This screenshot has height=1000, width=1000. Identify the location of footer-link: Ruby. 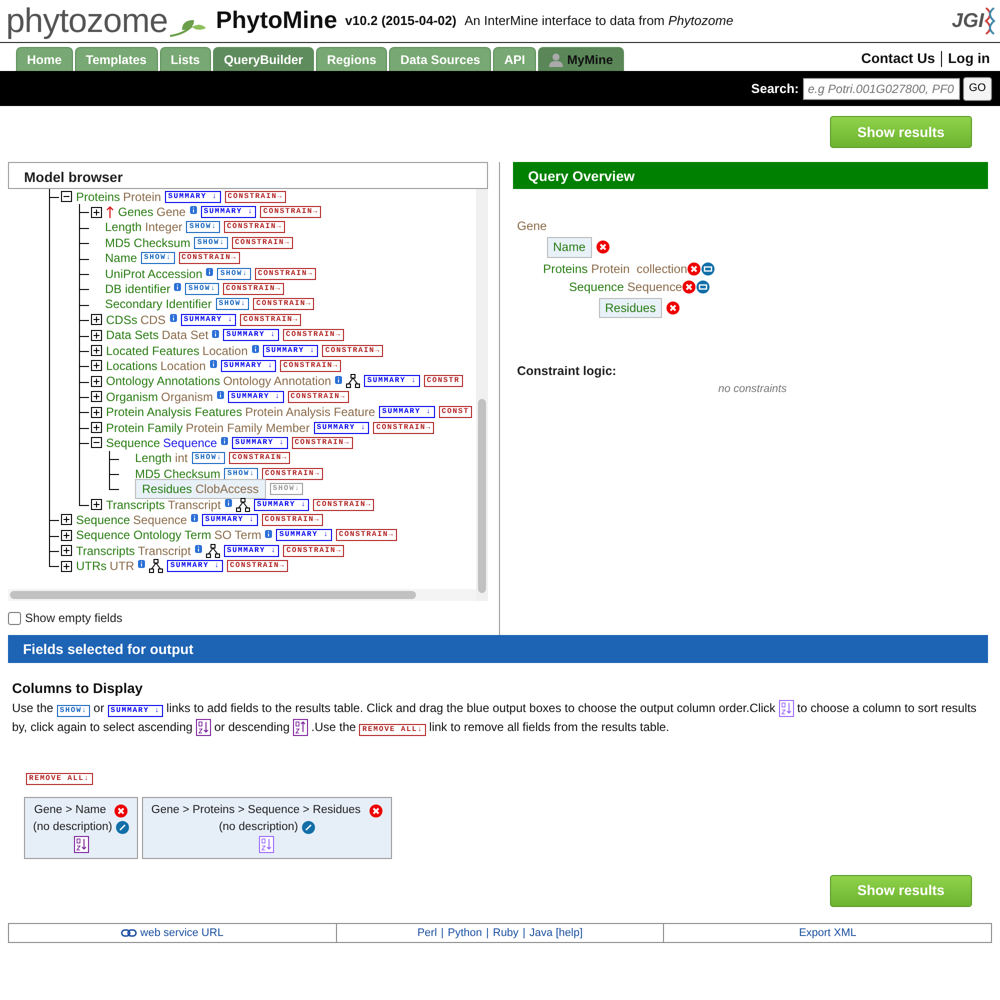
(505, 932).